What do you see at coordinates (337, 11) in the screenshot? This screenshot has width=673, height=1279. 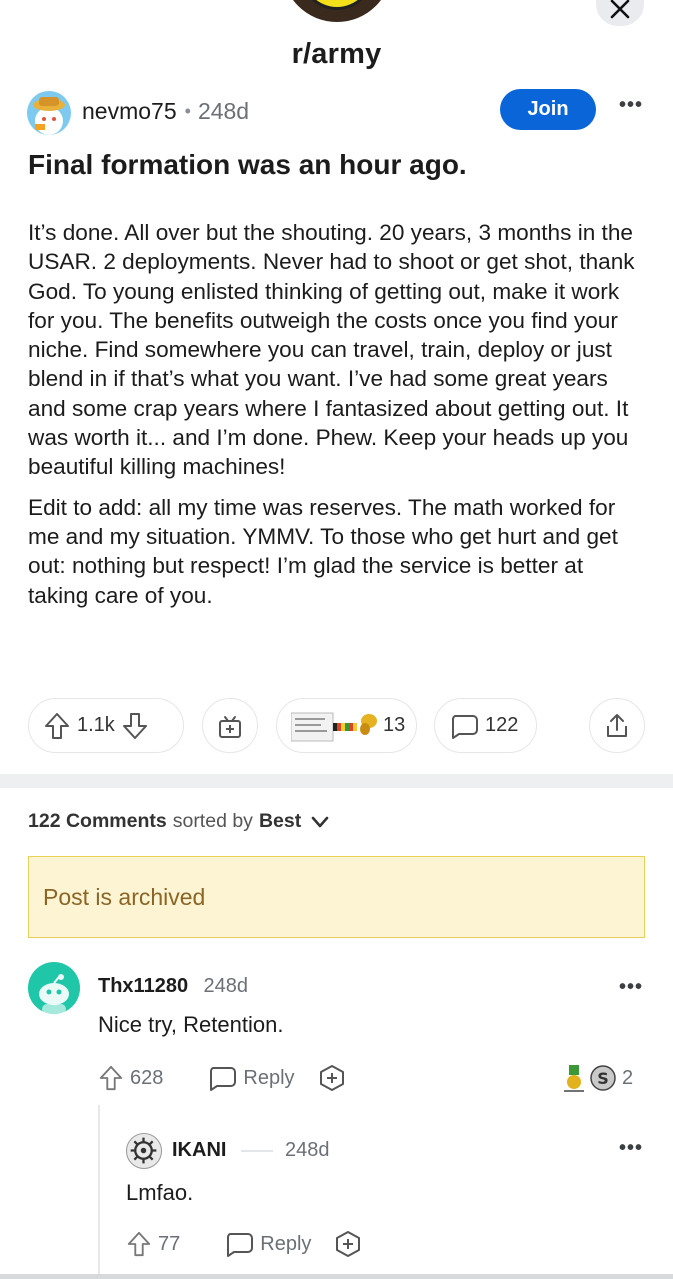 I see `subreddit-avatar` at bounding box center [337, 11].